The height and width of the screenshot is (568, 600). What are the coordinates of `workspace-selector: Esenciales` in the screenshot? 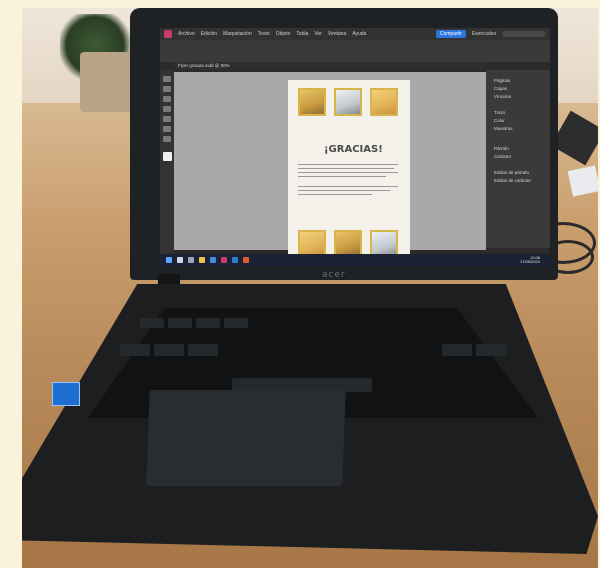 It's located at (484, 34).